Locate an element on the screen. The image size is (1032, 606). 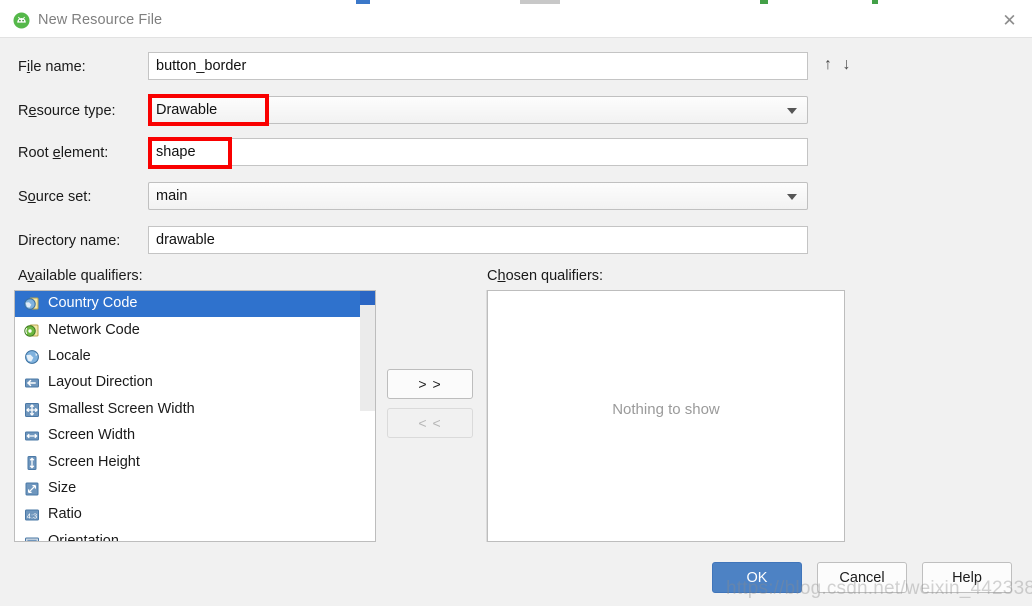
svg-text: 4:3 is located at coordinates (32, 516).